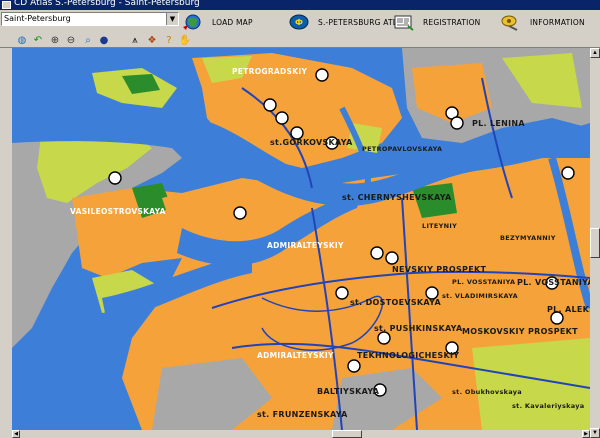  Describe the element at coordinates (6, 5) in the screenshot. I see `app-icon` at that location.